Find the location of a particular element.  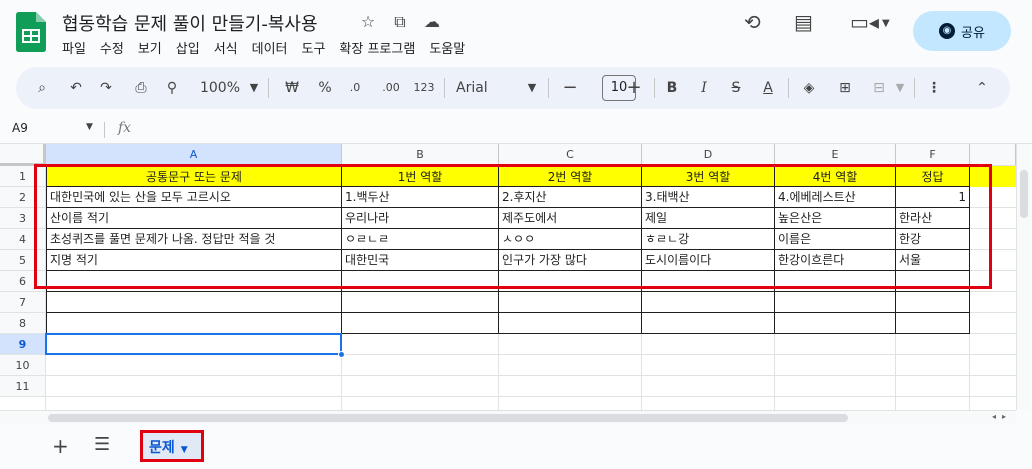

undo-icon: ↶ is located at coordinates (76, 88).